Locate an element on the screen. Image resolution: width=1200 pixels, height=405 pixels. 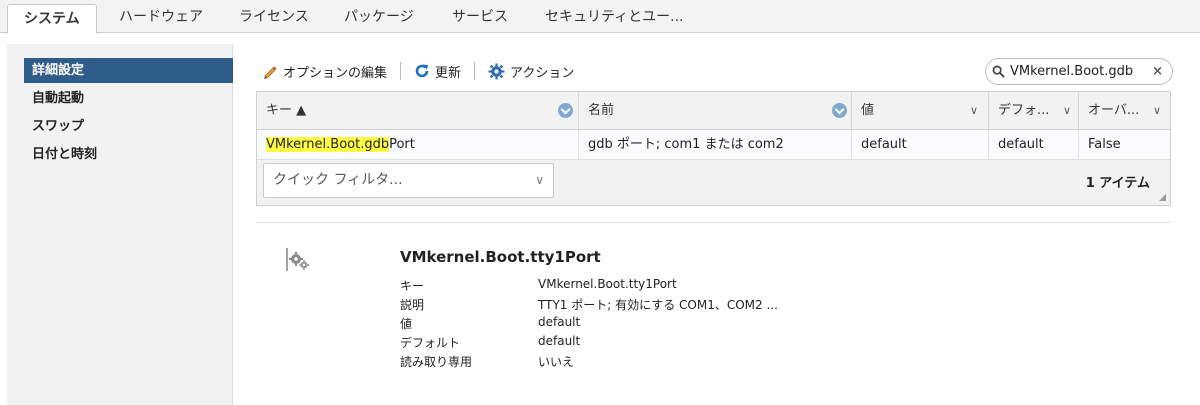
tab-packages: パッケージ is located at coordinates (379, 20).